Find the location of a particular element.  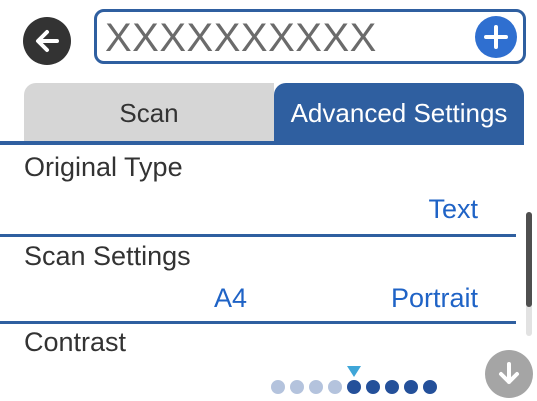

add-button is located at coordinates (496, 37).